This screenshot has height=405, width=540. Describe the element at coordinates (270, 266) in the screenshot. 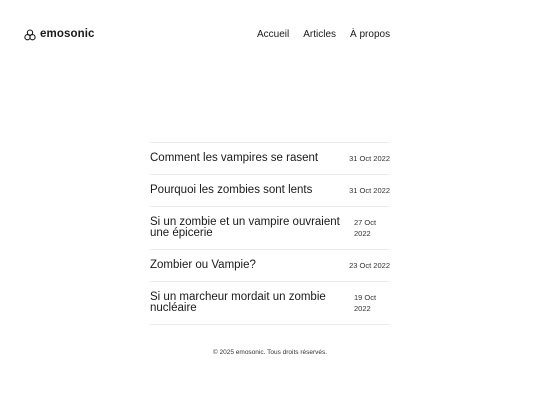

I see `post-item: Zombier ou Vampie? 23 Oct 2022` at that location.